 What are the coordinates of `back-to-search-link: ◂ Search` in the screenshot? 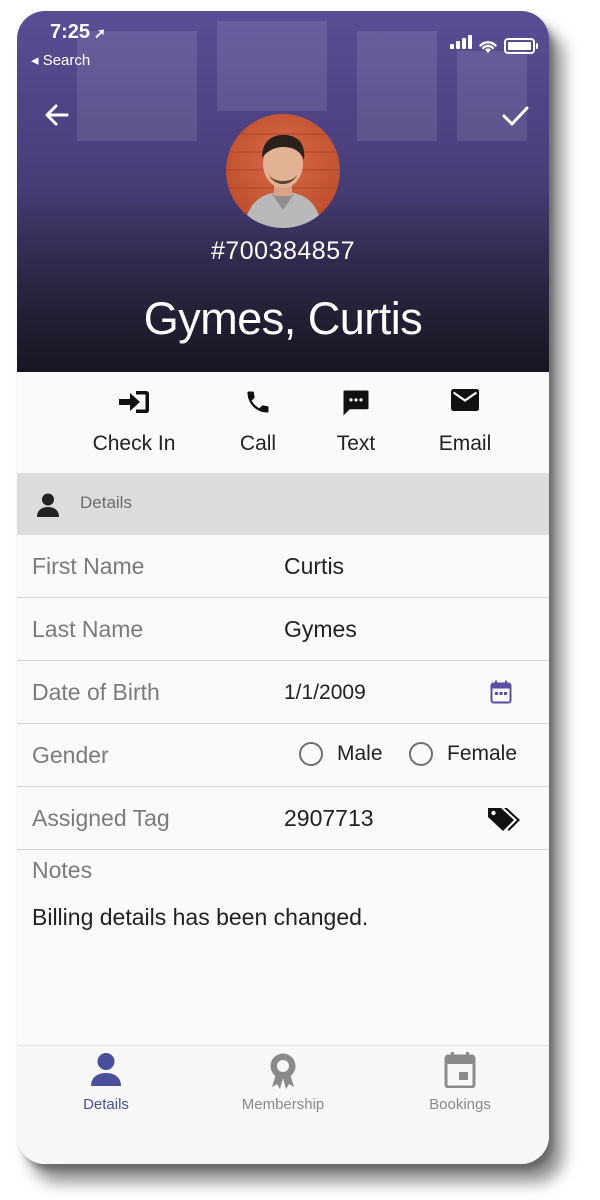 It's located at (60, 60).